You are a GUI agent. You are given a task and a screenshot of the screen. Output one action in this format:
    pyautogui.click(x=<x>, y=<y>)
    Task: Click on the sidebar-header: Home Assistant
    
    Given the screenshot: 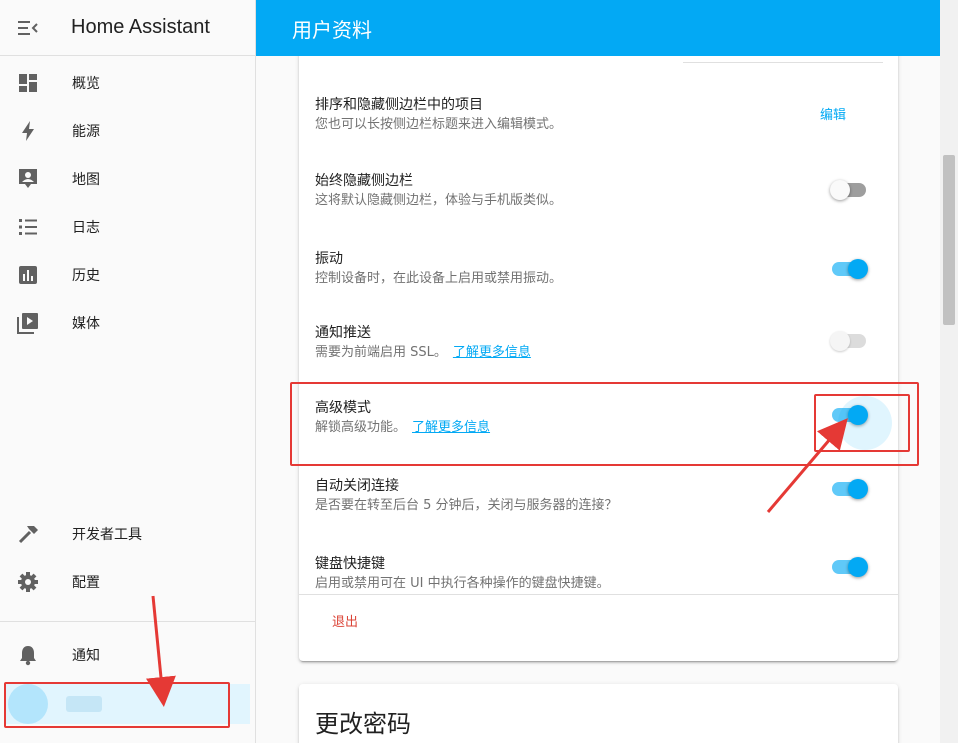 What is the action you would take?
    pyautogui.click(x=127, y=28)
    